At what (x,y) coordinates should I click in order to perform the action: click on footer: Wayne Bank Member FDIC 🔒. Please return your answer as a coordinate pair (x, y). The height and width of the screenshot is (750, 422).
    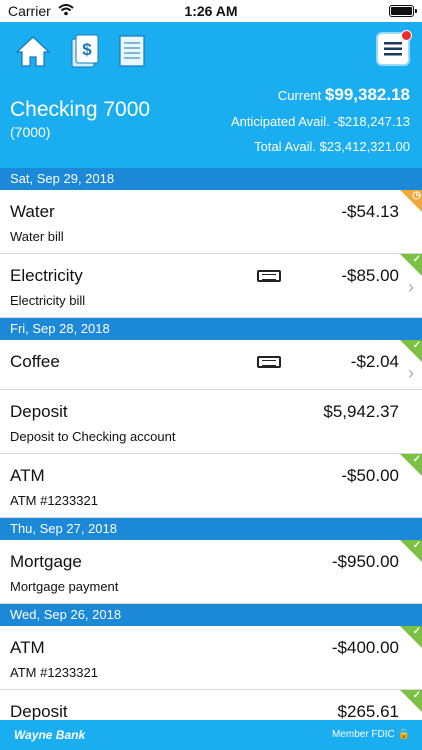
    Looking at the image, I should click on (211, 735).